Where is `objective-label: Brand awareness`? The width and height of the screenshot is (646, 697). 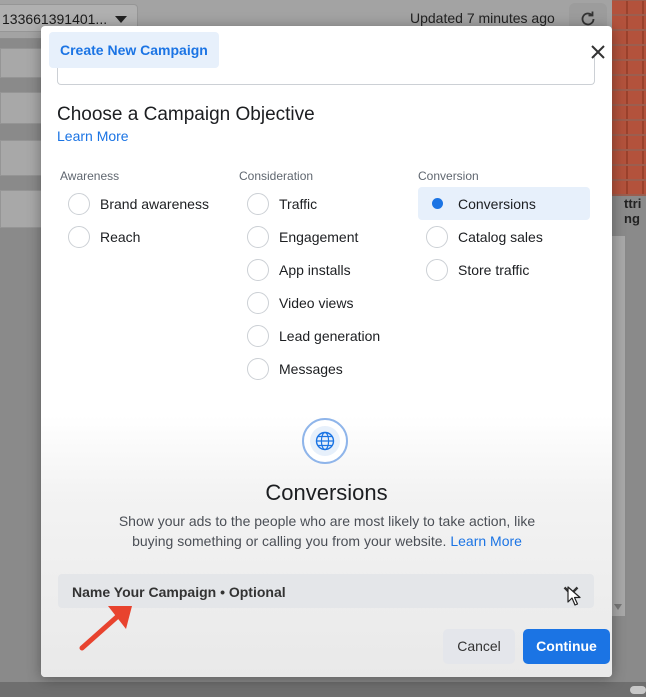 objective-label: Brand awareness is located at coordinates (154, 203).